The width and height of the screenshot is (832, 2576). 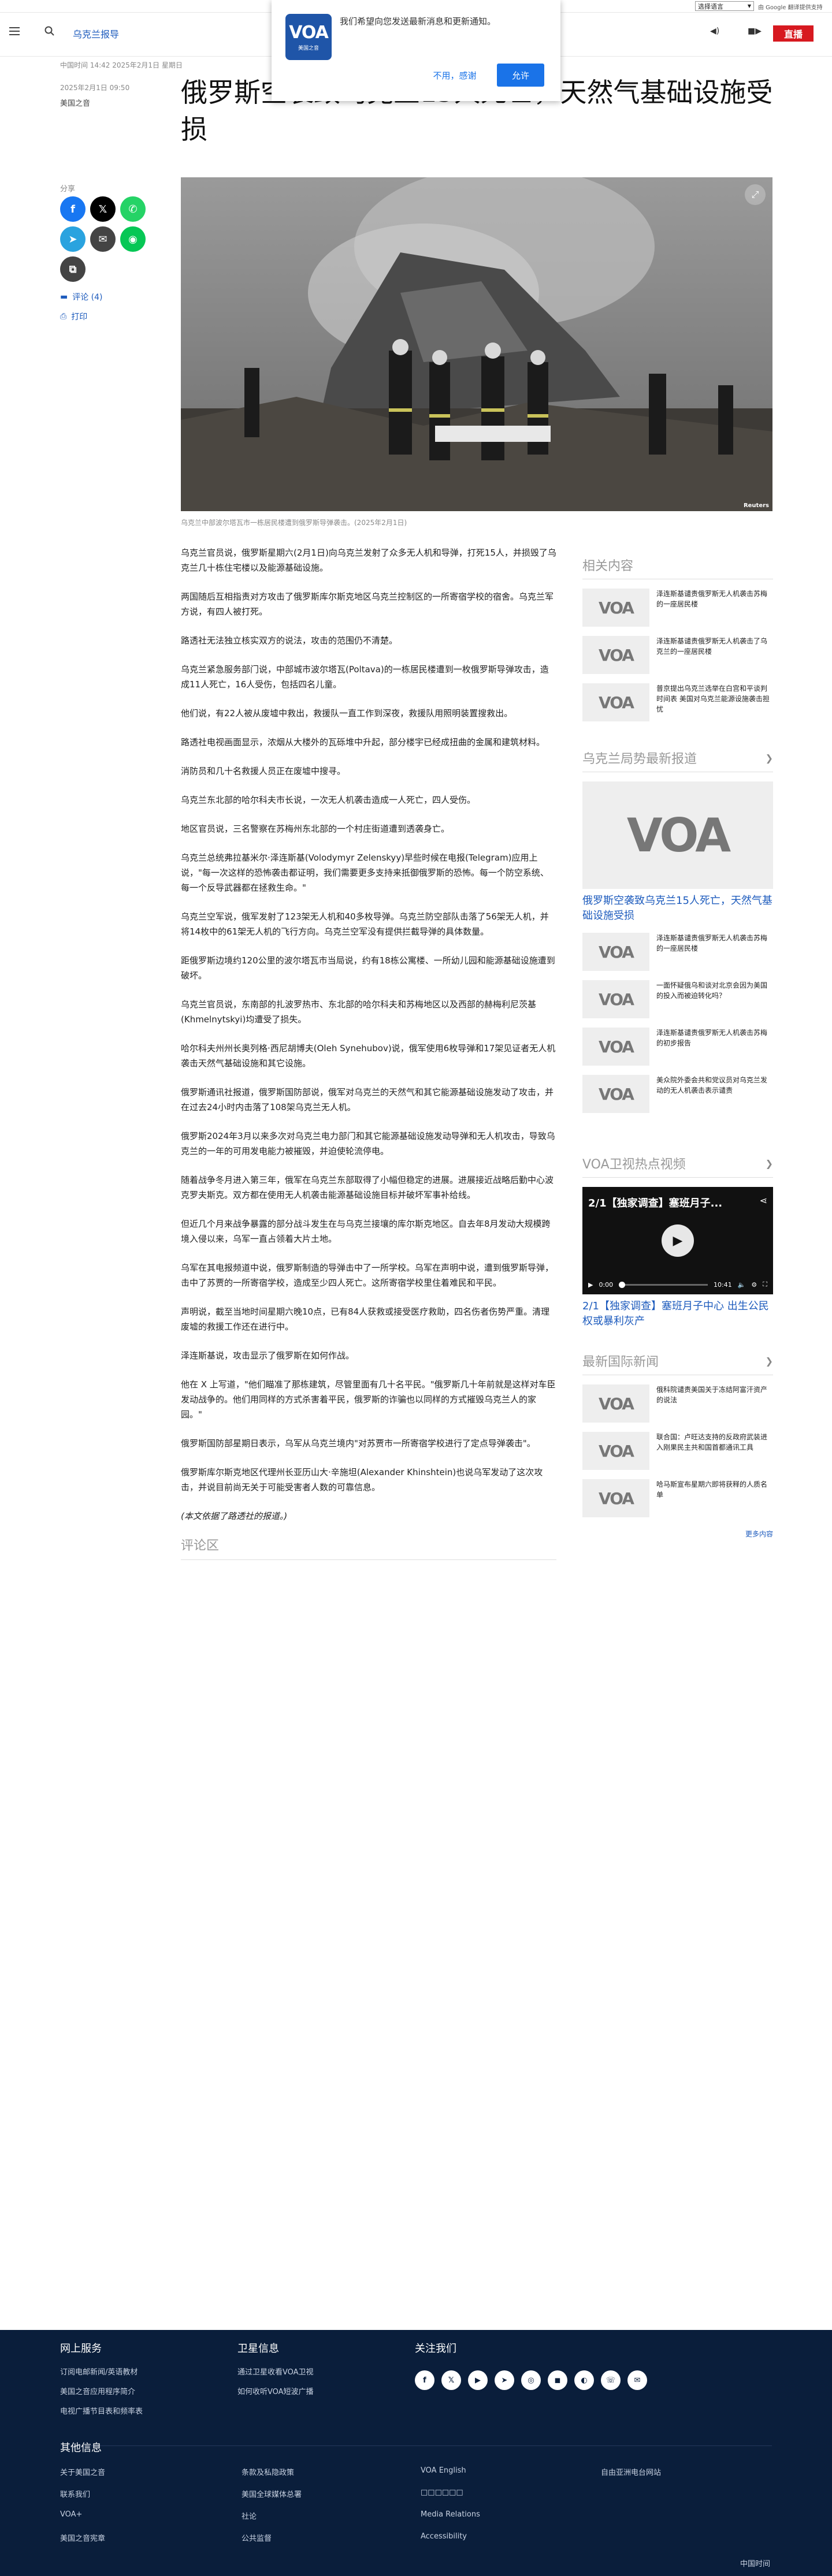 I want to click on social-icon: f, so click(x=424, y=2380).